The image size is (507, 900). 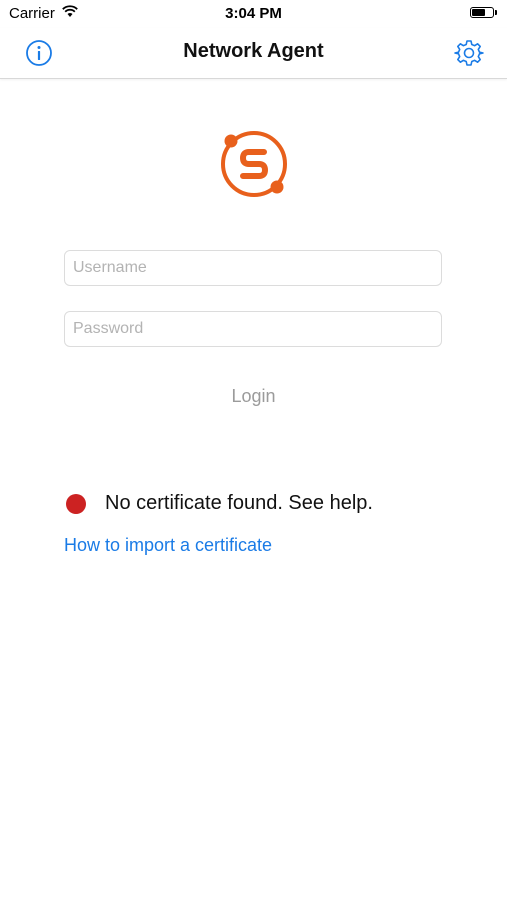 I want to click on page-title: Network Agent, so click(x=253, y=51).